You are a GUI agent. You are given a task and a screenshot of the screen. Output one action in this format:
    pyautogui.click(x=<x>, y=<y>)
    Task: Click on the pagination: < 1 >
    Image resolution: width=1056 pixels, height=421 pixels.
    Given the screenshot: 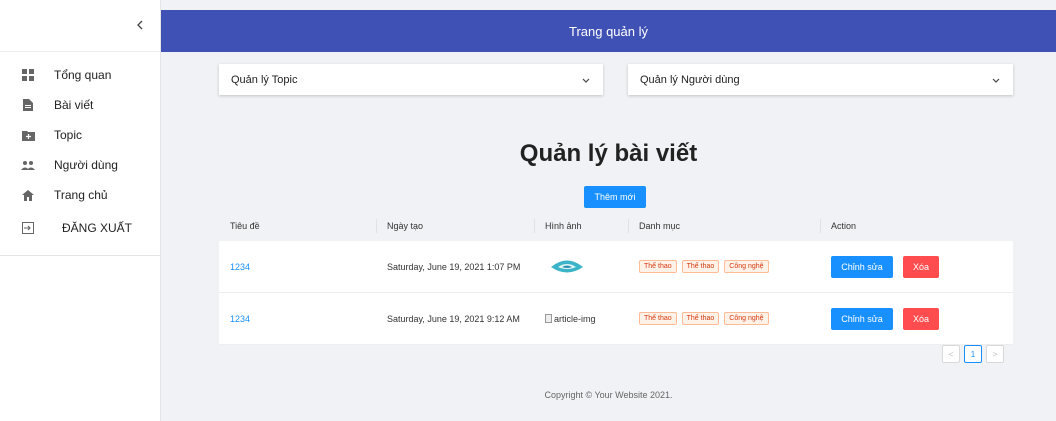 What is the action you would take?
    pyautogui.click(x=973, y=354)
    